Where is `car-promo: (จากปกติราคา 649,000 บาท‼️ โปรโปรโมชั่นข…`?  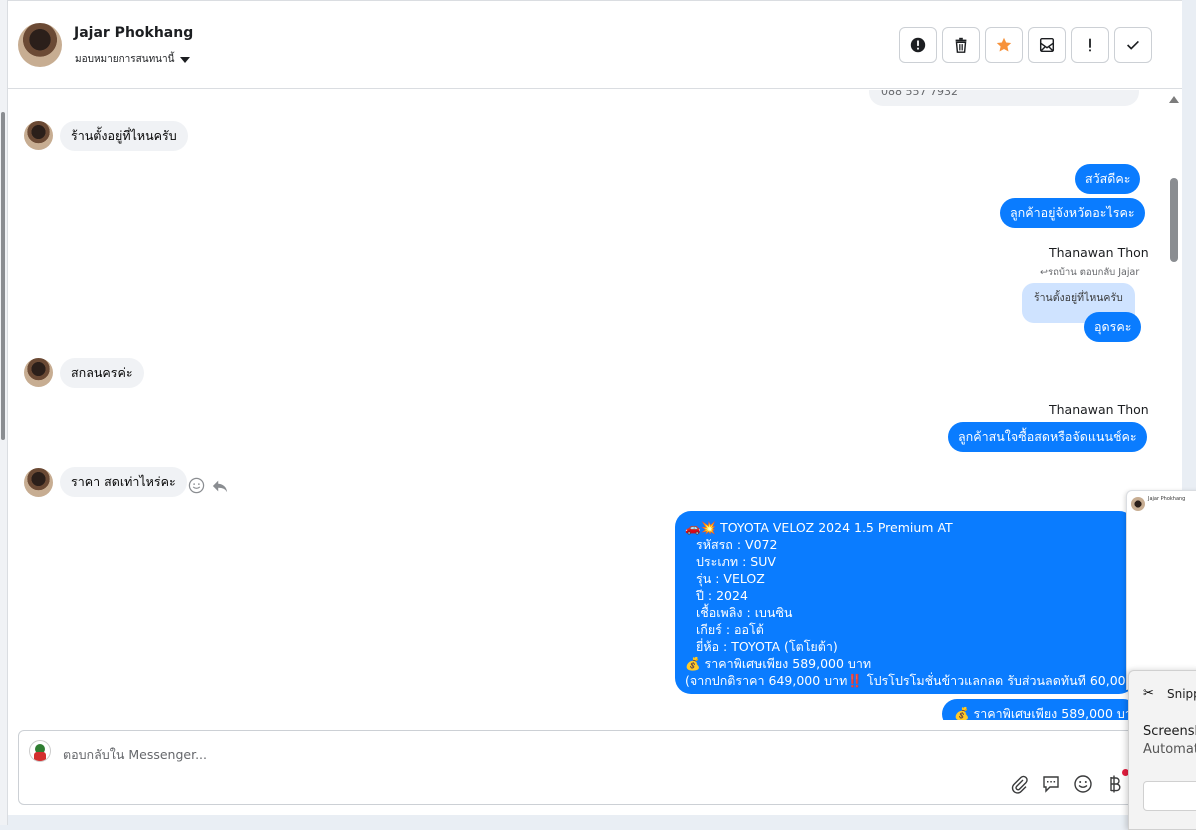
car-promo: (จากปกติราคา 649,000 บาท‼️ โปรโปรโมชั่นข… is located at coordinates (925, 680).